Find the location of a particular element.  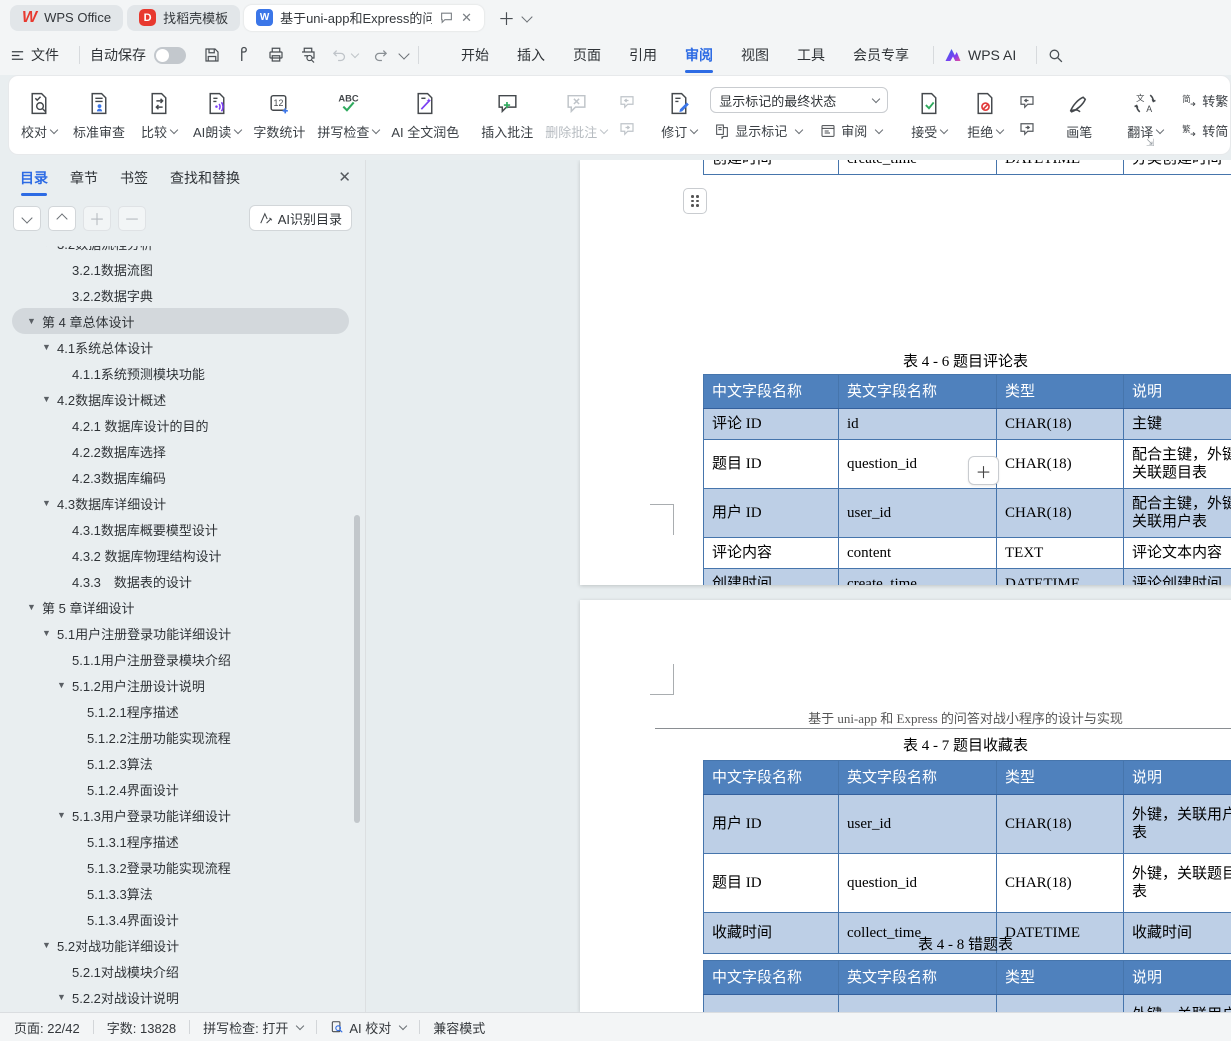

show-markup-button: 显示标记 is located at coordinates (758, 130).